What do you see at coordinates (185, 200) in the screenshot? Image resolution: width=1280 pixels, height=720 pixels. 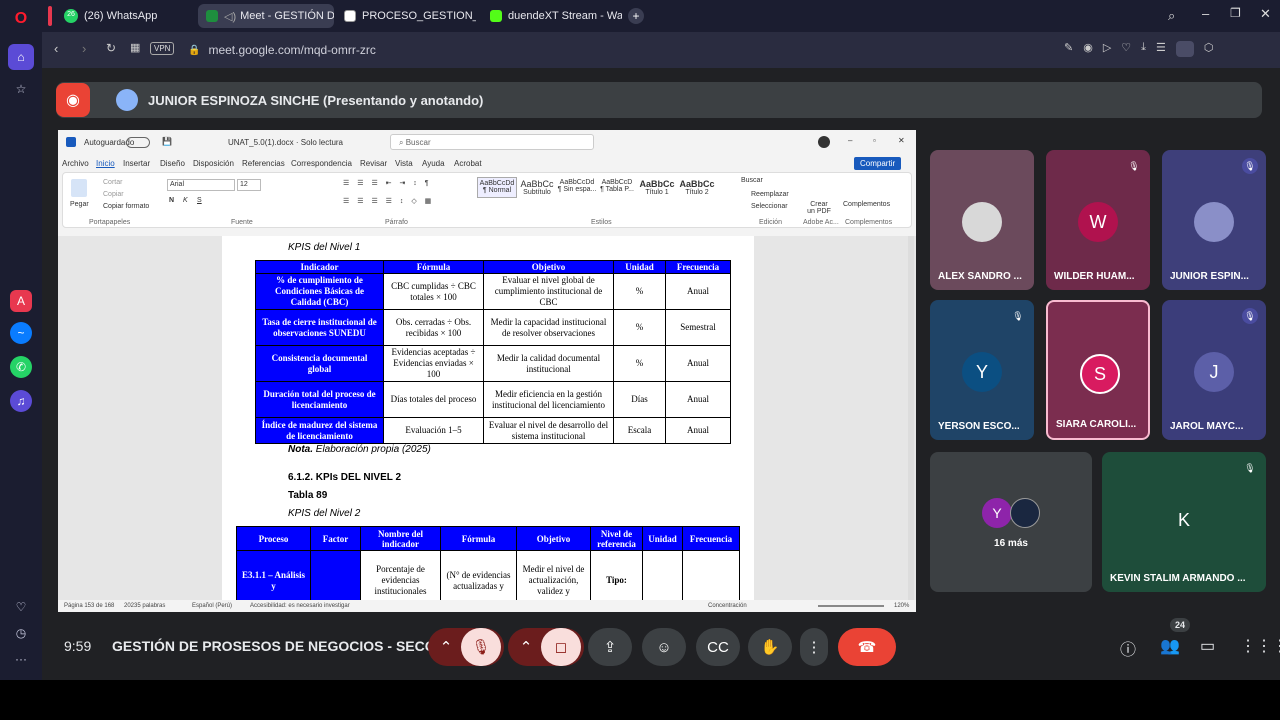 I see `italic-button: K` at bounding box center [185, 200].